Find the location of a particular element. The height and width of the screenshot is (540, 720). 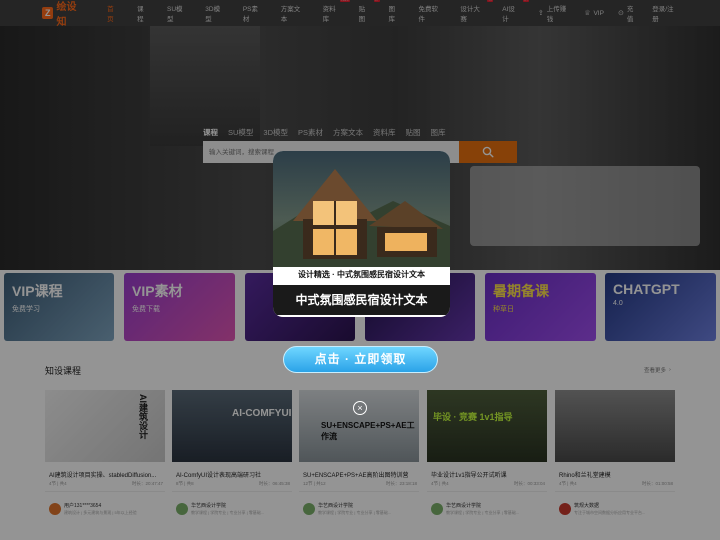

promo-popup: 设计精选 · 中式氛围感民宿设计文本 中式氛围感民宿设计文本 is located at coordinates (361, 234).